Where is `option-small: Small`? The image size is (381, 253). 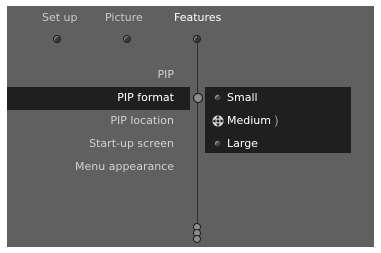
option-small: Small is located at coordinates (242, 98).